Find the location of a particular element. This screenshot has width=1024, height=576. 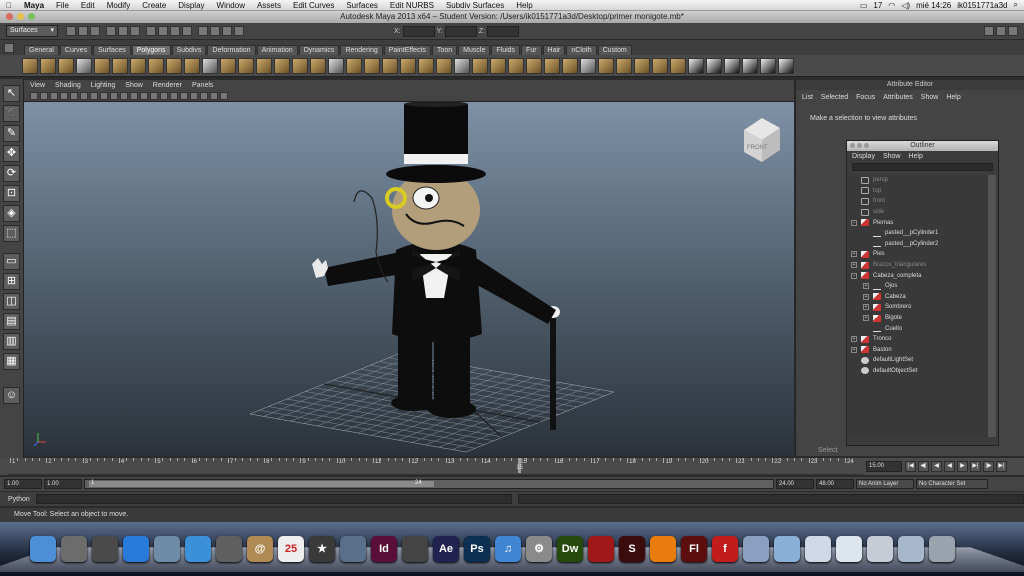

step-back-icon: ◀ is located at coordinates (936, 466).